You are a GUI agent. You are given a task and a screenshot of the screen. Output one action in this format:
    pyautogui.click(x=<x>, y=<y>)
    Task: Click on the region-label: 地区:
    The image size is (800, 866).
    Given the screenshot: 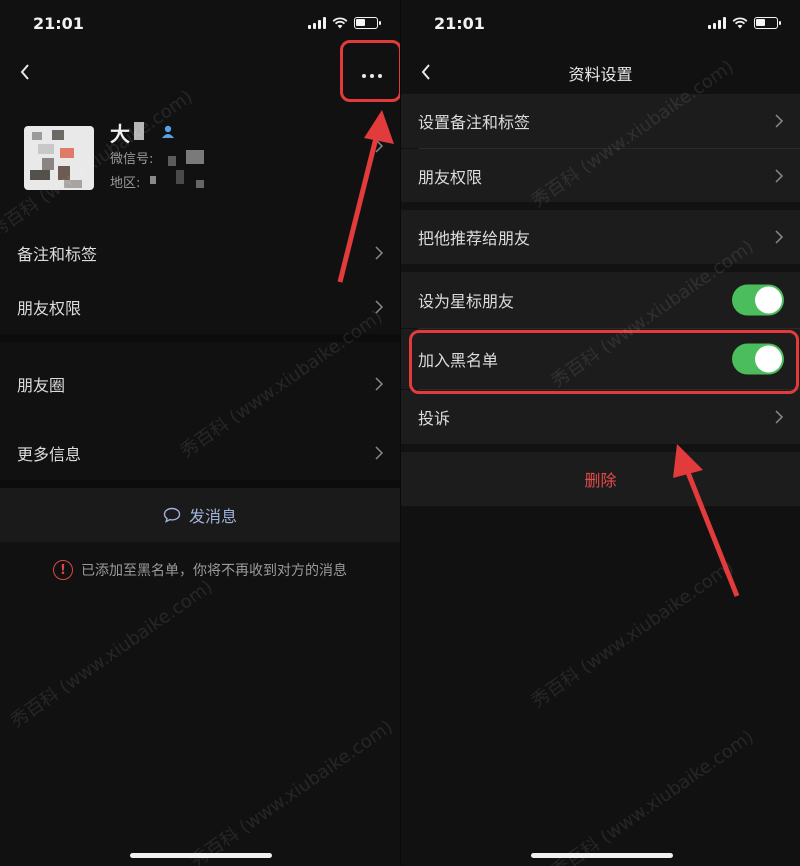 What is the action you would take?
    pyautogui.click(x=125, y=183)
    